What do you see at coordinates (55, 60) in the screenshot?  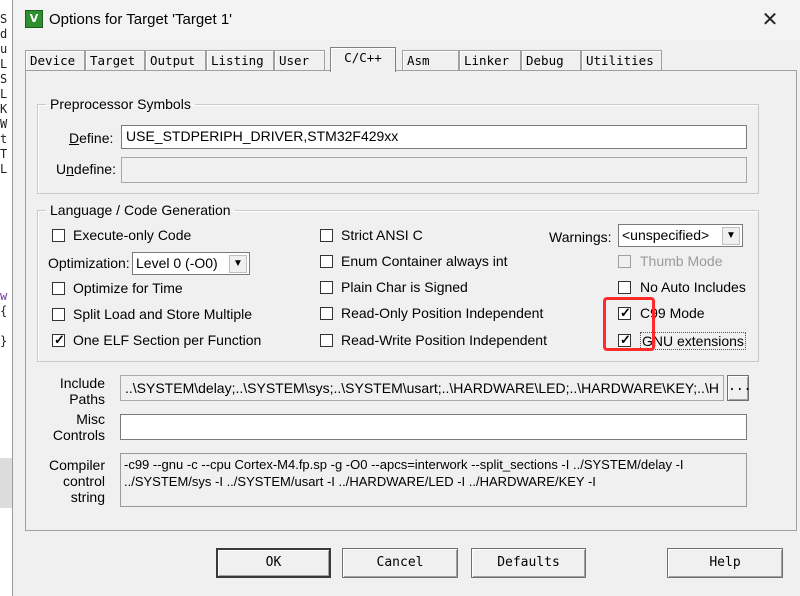 I see `tab-device: Device` at bounding box center [55, 60].